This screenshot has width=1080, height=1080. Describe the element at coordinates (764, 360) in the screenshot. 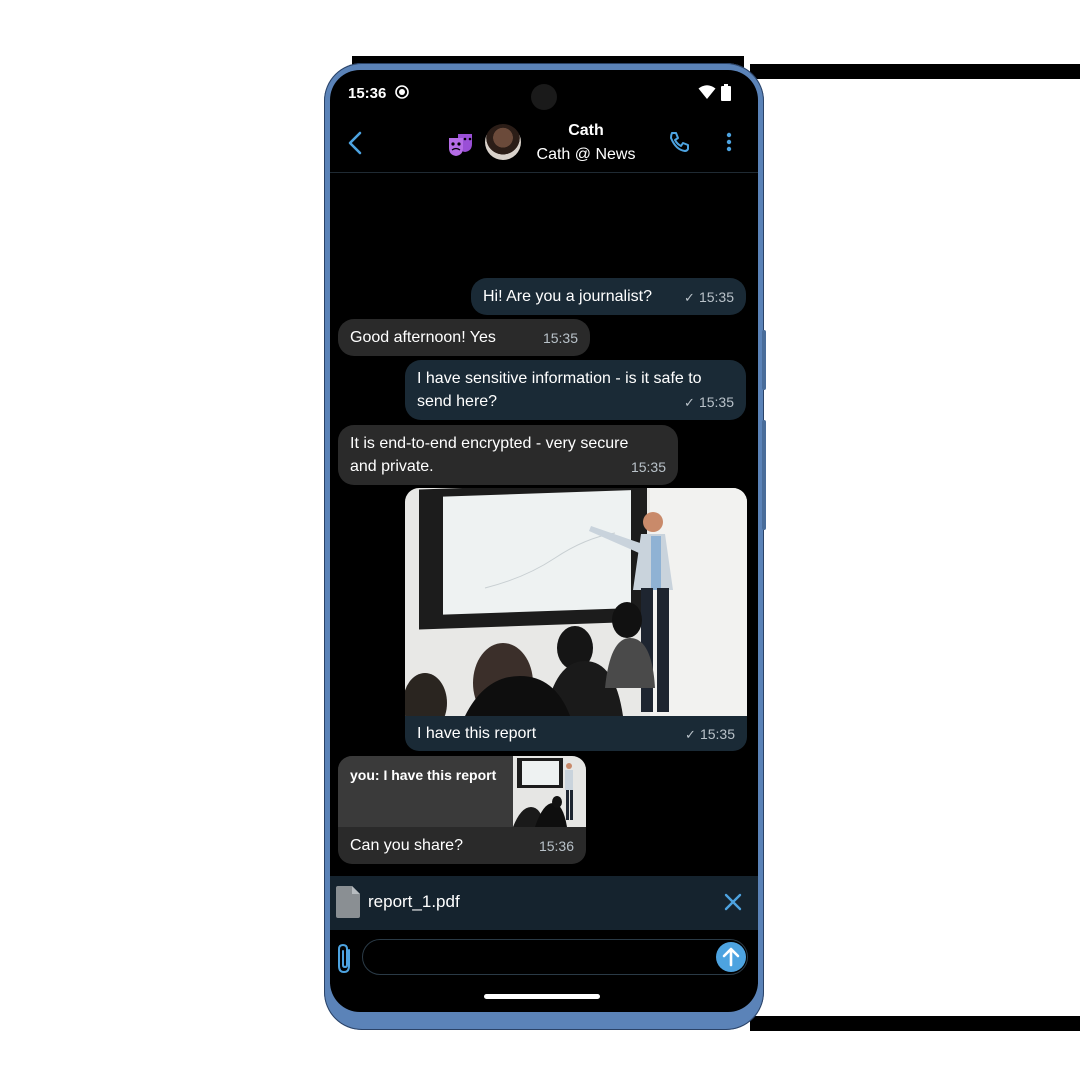

I see `volume-button` at that location.